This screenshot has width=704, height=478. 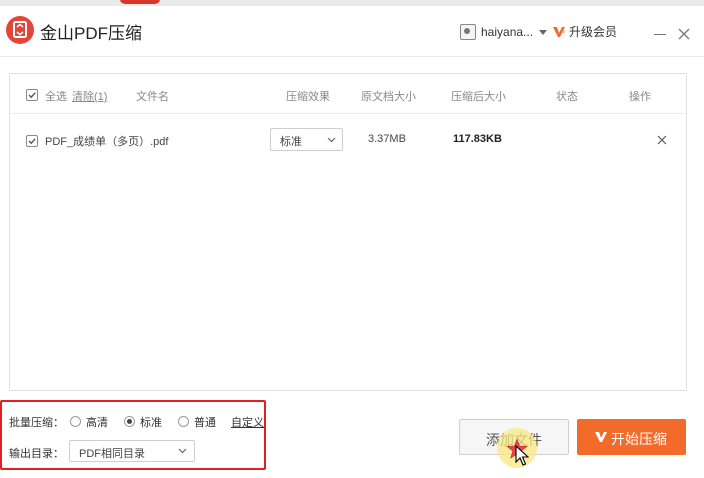 What do you see at coordinates (36, 454) in the screenshot?
I see `output-dir-label: 输出目录：` at bounding box center [36, 454].